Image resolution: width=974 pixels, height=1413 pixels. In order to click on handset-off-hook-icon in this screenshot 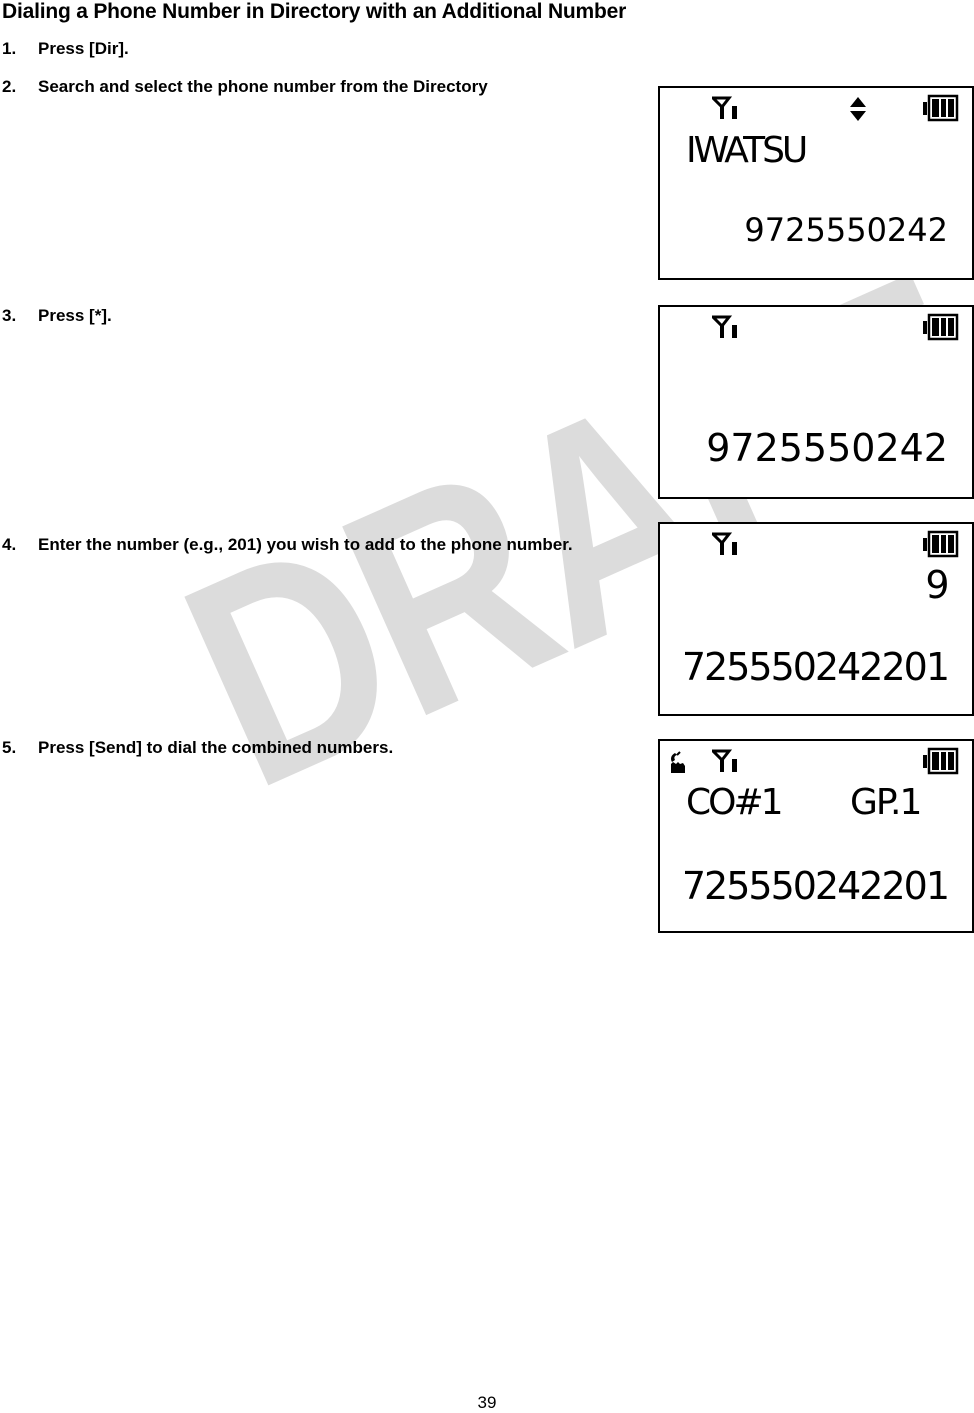, I will do `click(678, 762)`.